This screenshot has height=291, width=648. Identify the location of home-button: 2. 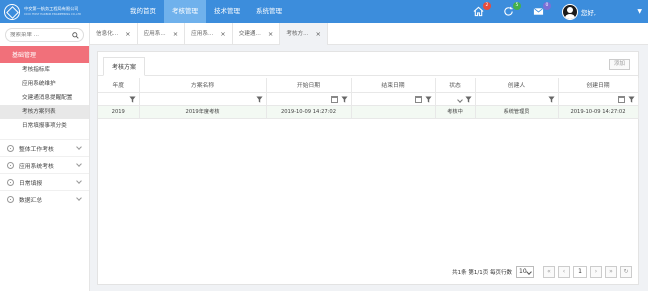
(481, 10).